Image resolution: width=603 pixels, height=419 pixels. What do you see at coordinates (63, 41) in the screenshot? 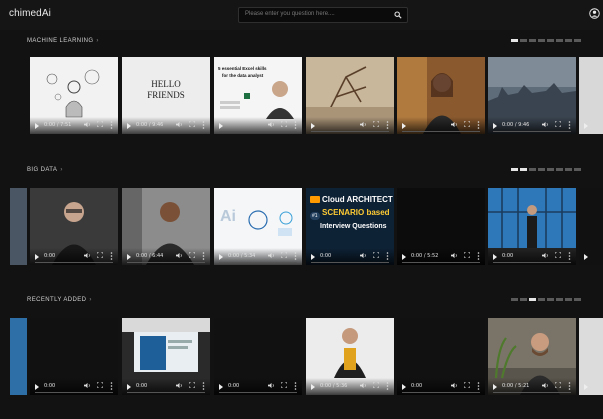
I see `section-title-machine-learning: MACHINE LEARNING ›` at bounding box center [63, 41].